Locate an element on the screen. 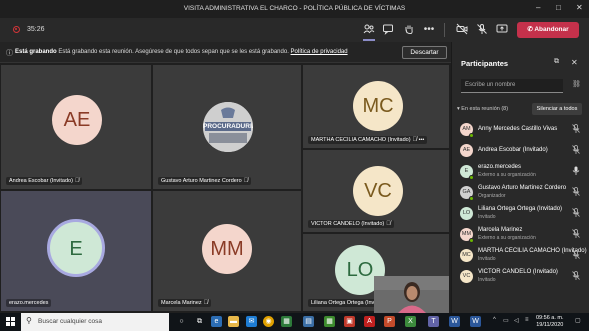  word-icon: W is located at coordinates (454, 321).